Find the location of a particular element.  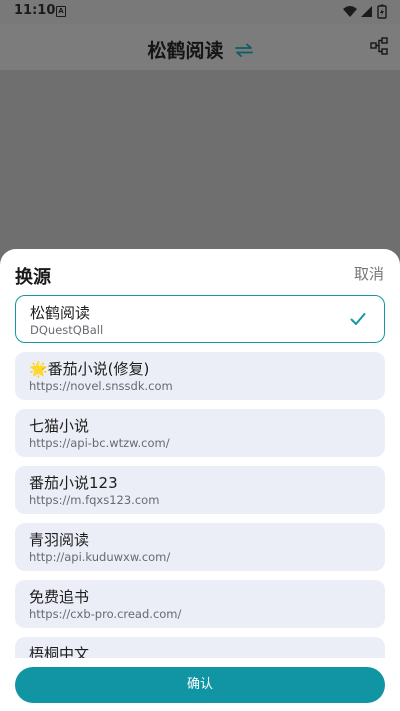

status-time: 11:10 is located at coordinates (35, 10).